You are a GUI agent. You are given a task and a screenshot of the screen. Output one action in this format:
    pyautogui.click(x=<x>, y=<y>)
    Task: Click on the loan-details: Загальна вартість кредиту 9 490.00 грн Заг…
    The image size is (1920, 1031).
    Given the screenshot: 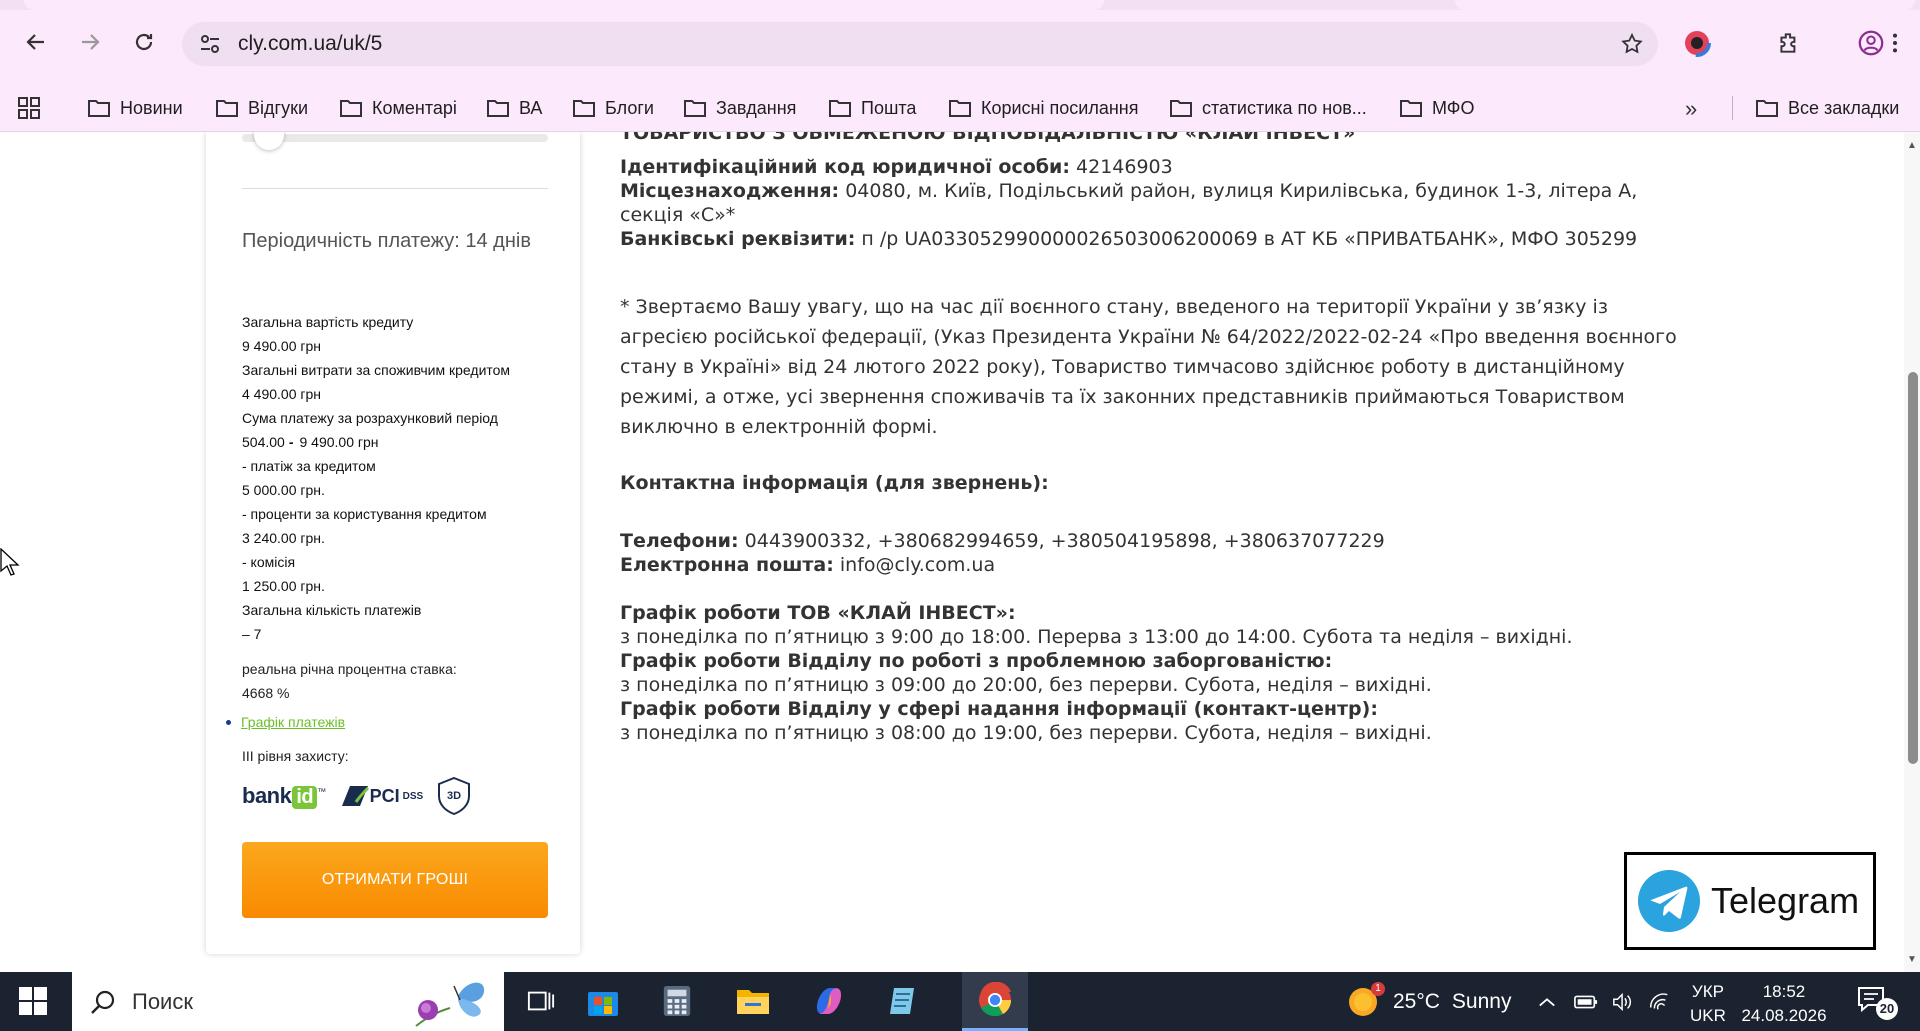 What is the action you would take?
    pyautogui.click(x=402, y=478)
    